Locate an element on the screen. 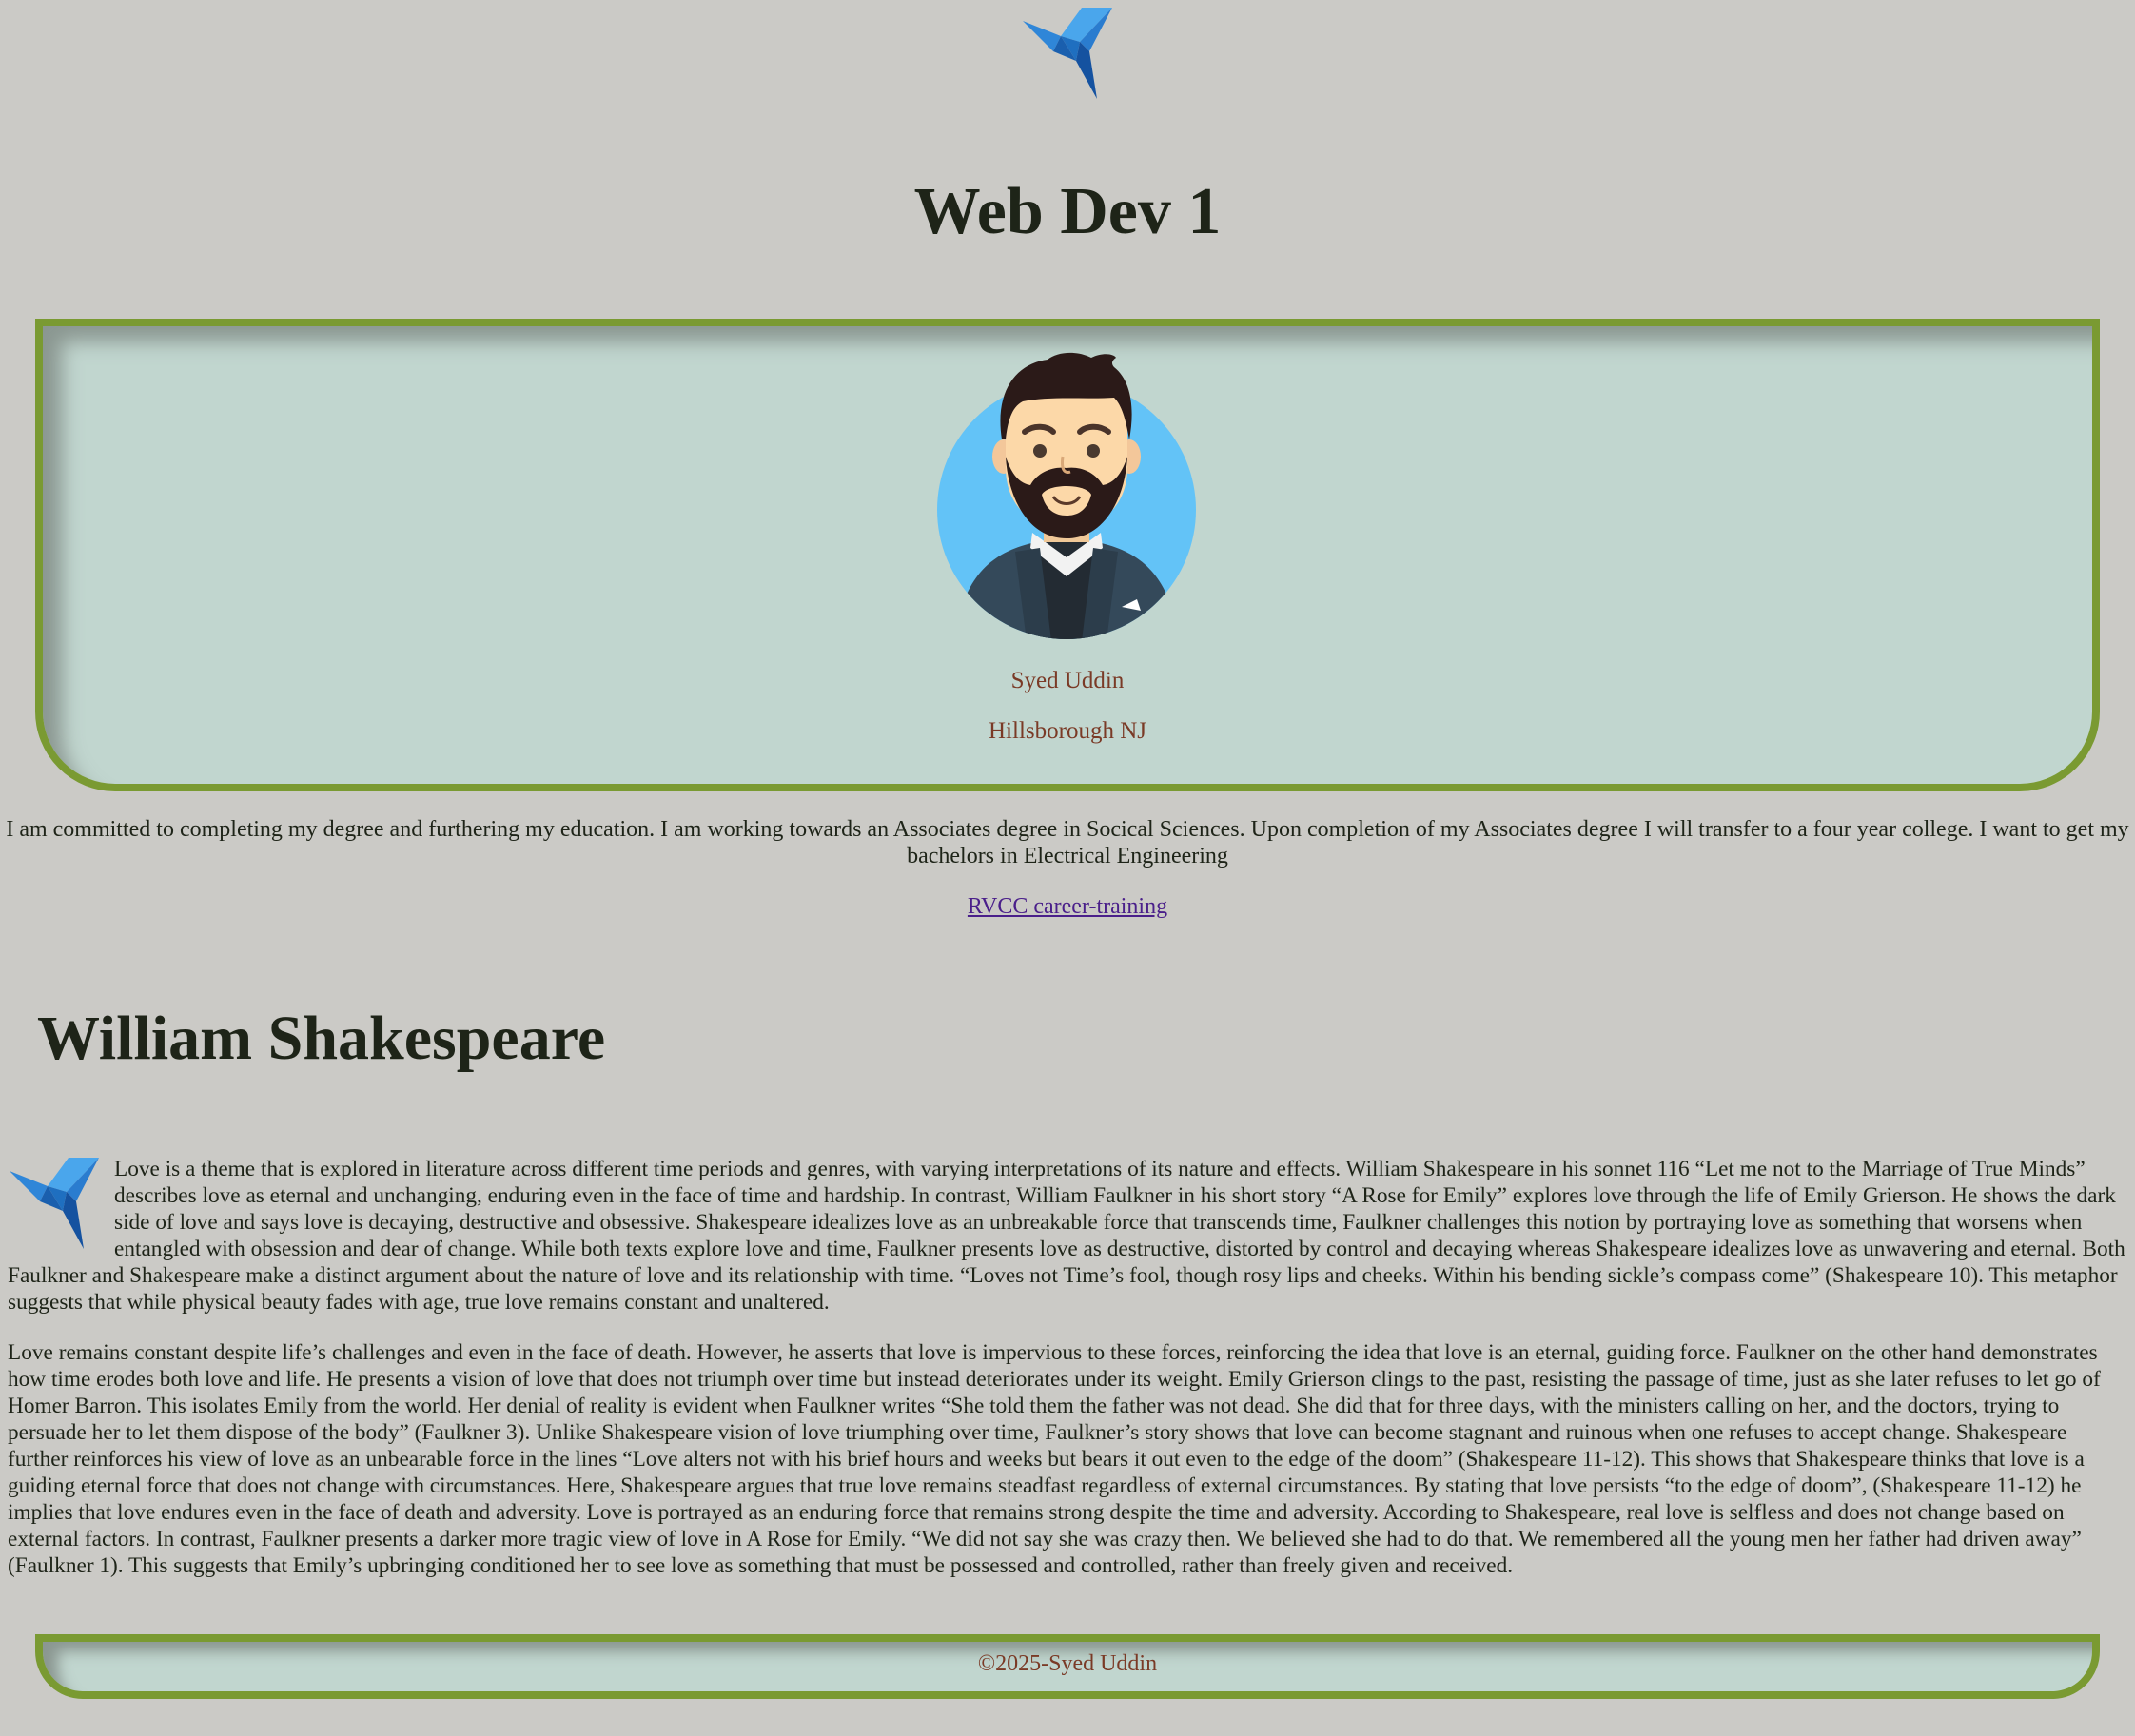 The width and height of the screenshot is (2135, 1736). profile-name: Syed Uddin is located at coordinates (1067, 681).